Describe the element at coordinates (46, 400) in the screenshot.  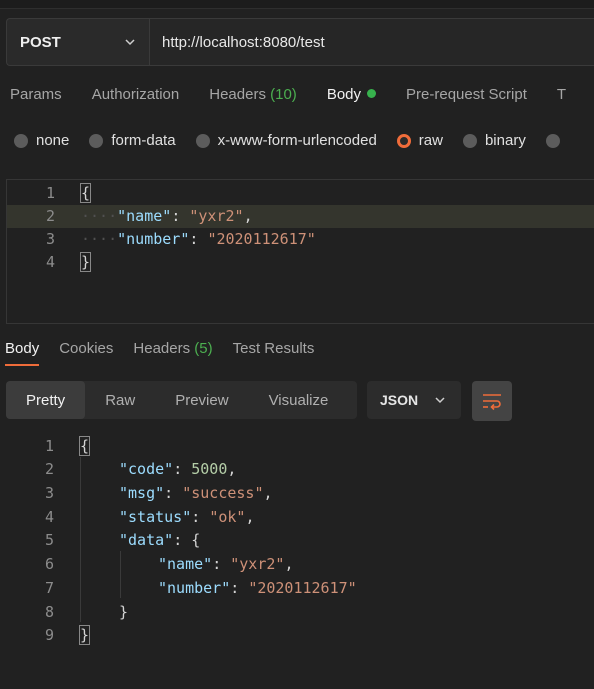
I see `view-pretty-button: Pretty` at that location.